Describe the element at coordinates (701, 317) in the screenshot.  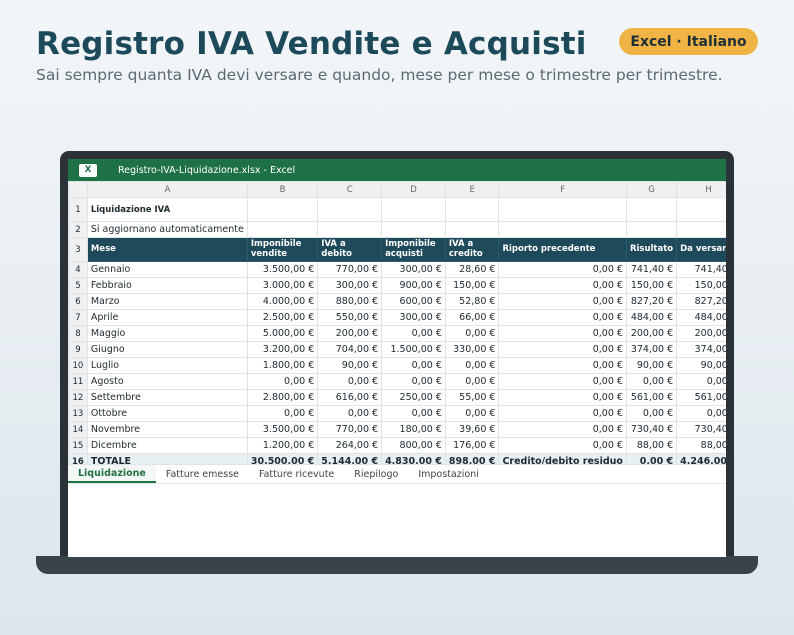
I see `table-cell: 484,00 €` at that location.